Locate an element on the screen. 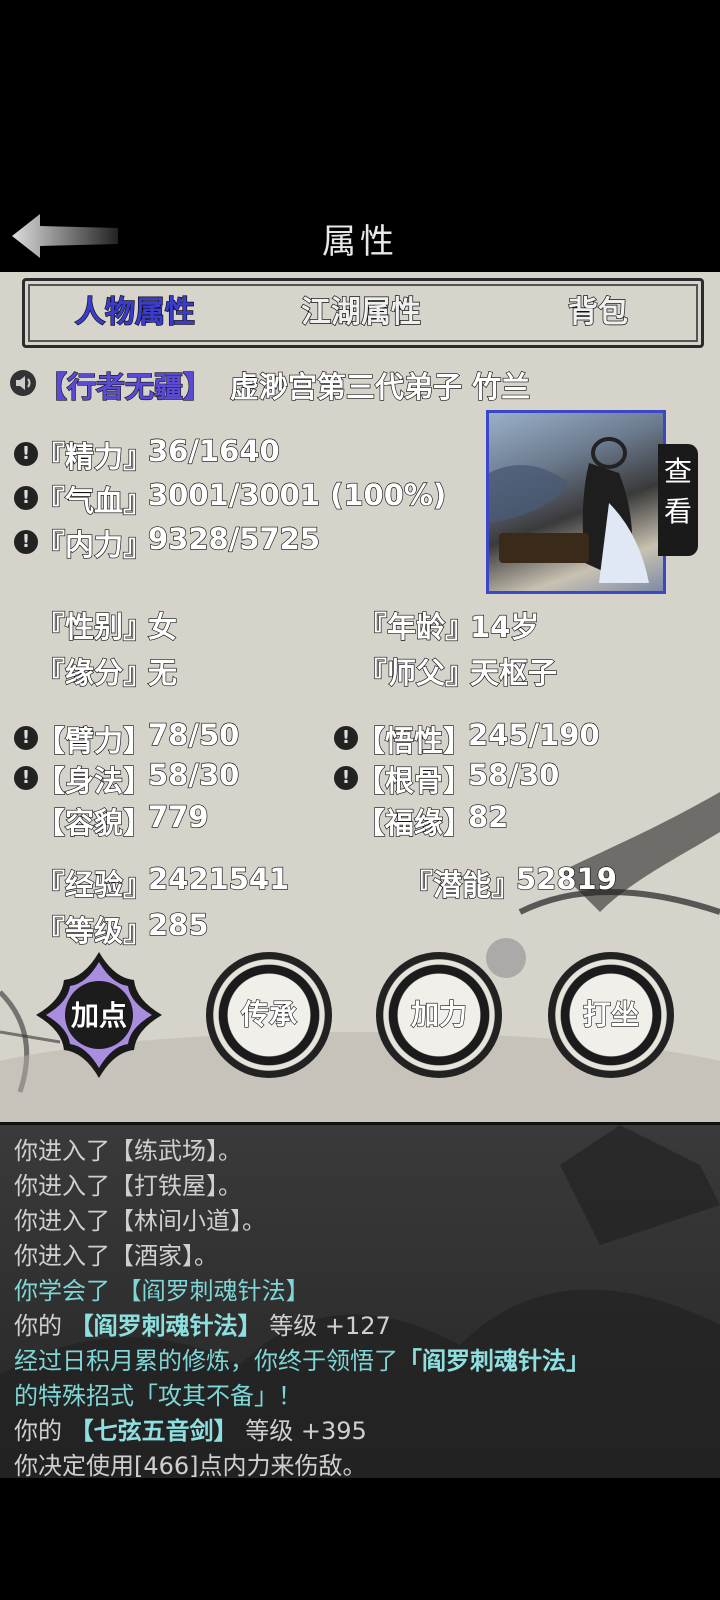  wisdom-value: 245/190 is located at coordinates (533, 734).